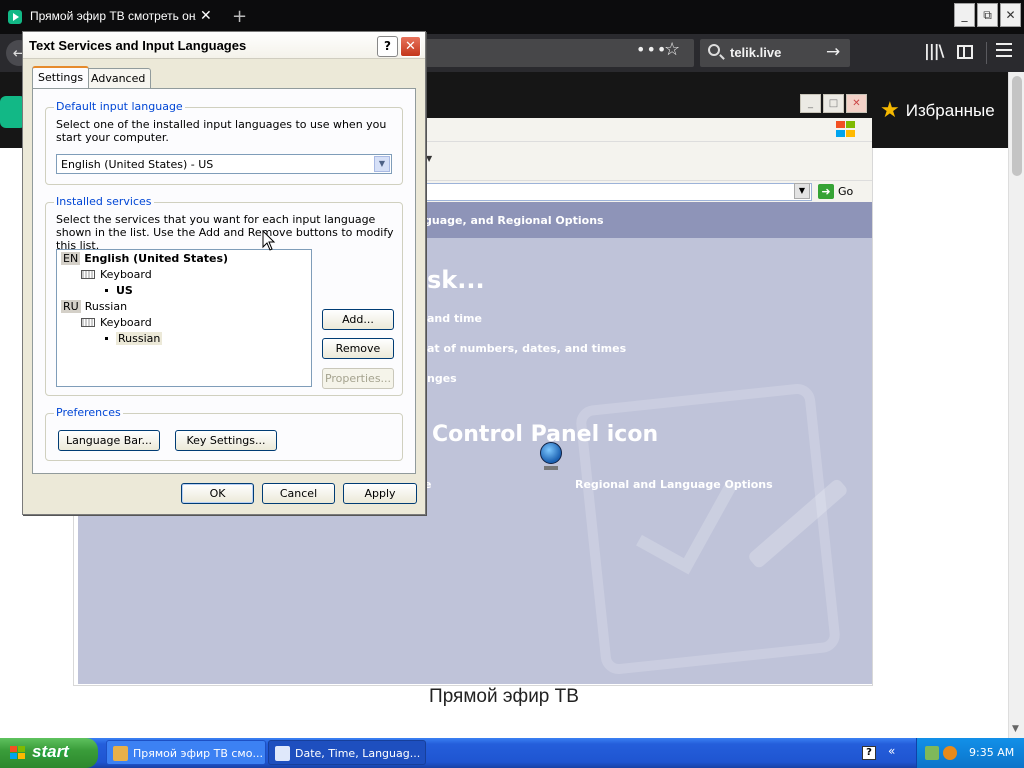  I want to click on lang-code-badge: EN, so click(71, 258).